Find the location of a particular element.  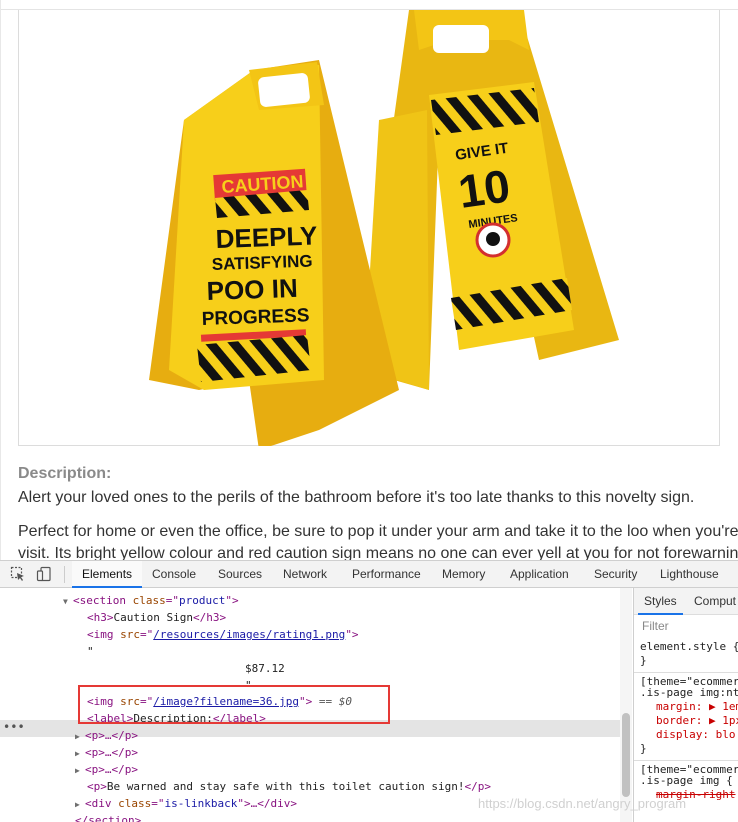

rule1-prop-display: display: blo is located at coordinates (686, 735).